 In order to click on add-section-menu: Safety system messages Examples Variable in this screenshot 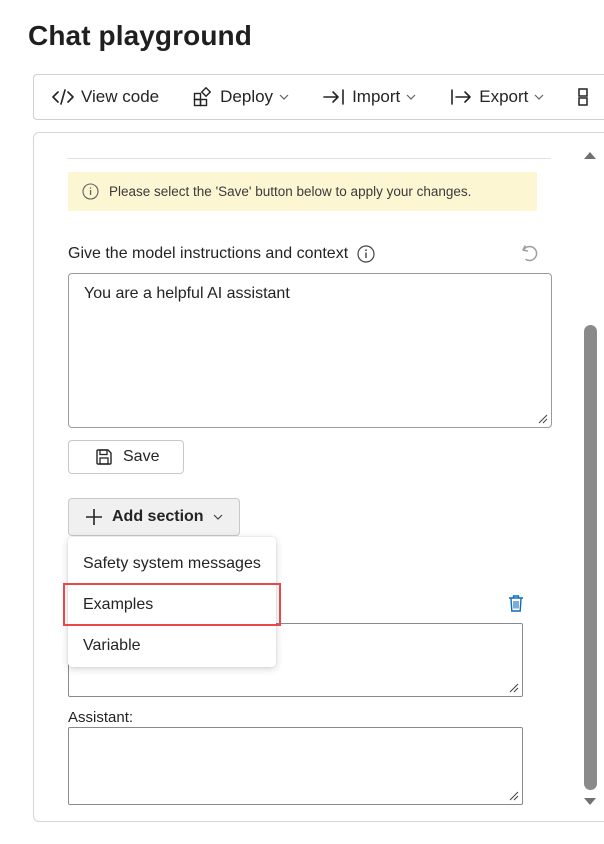, I will do `click(172, 602)`.